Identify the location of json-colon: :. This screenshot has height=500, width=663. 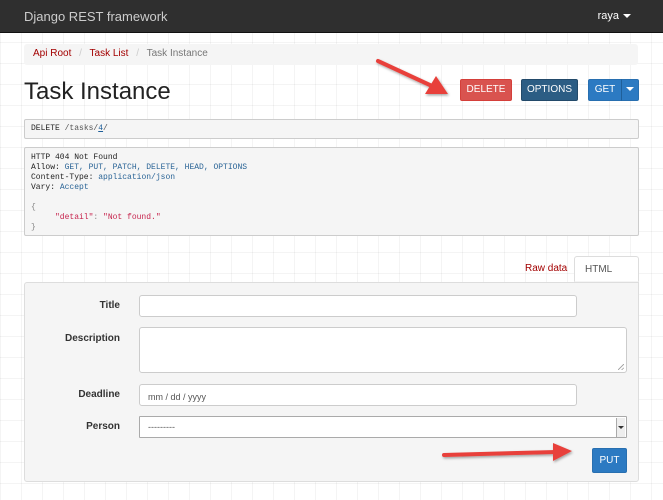
(98, 217).